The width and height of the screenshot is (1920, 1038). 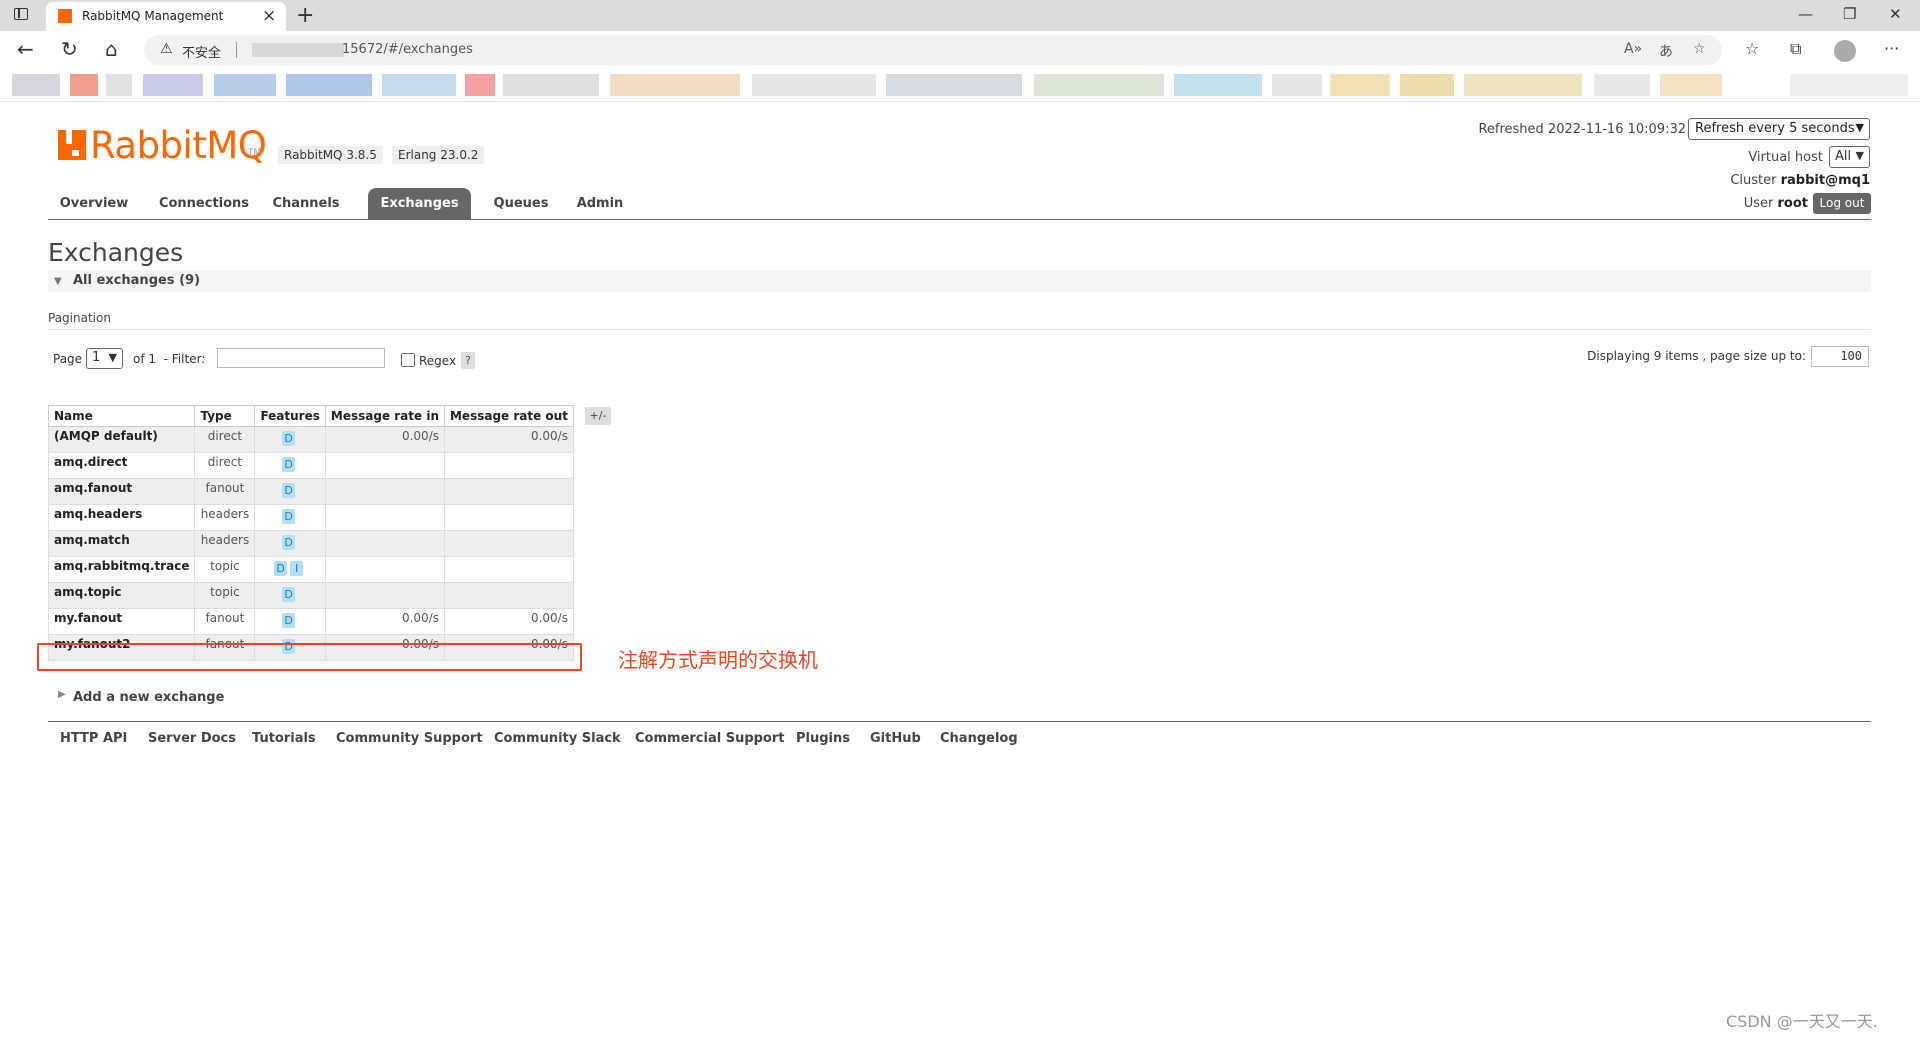 What do you see at coordinates (121, 491) in the screenshot?
I see `exchange-name-link: amq.fanout` at bounding box center [121, 491].